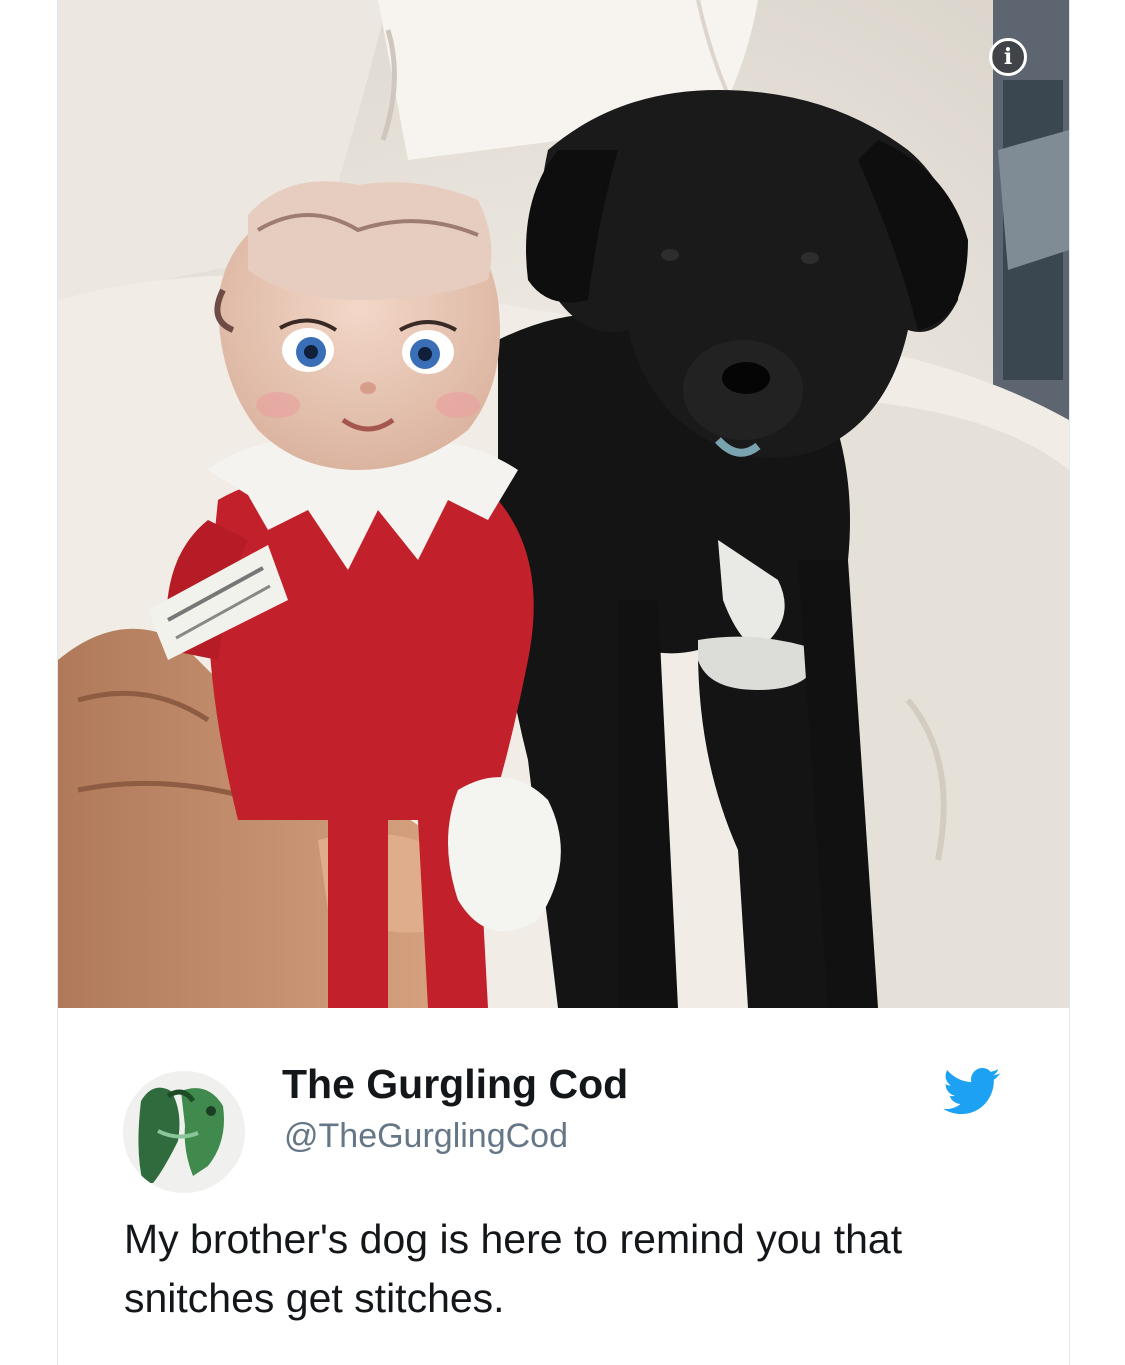 The image size is (1125, 1365). I want to click on tweet-author-header: The Gurgling Cod @TheGurglingCod, so click(563, 1100).